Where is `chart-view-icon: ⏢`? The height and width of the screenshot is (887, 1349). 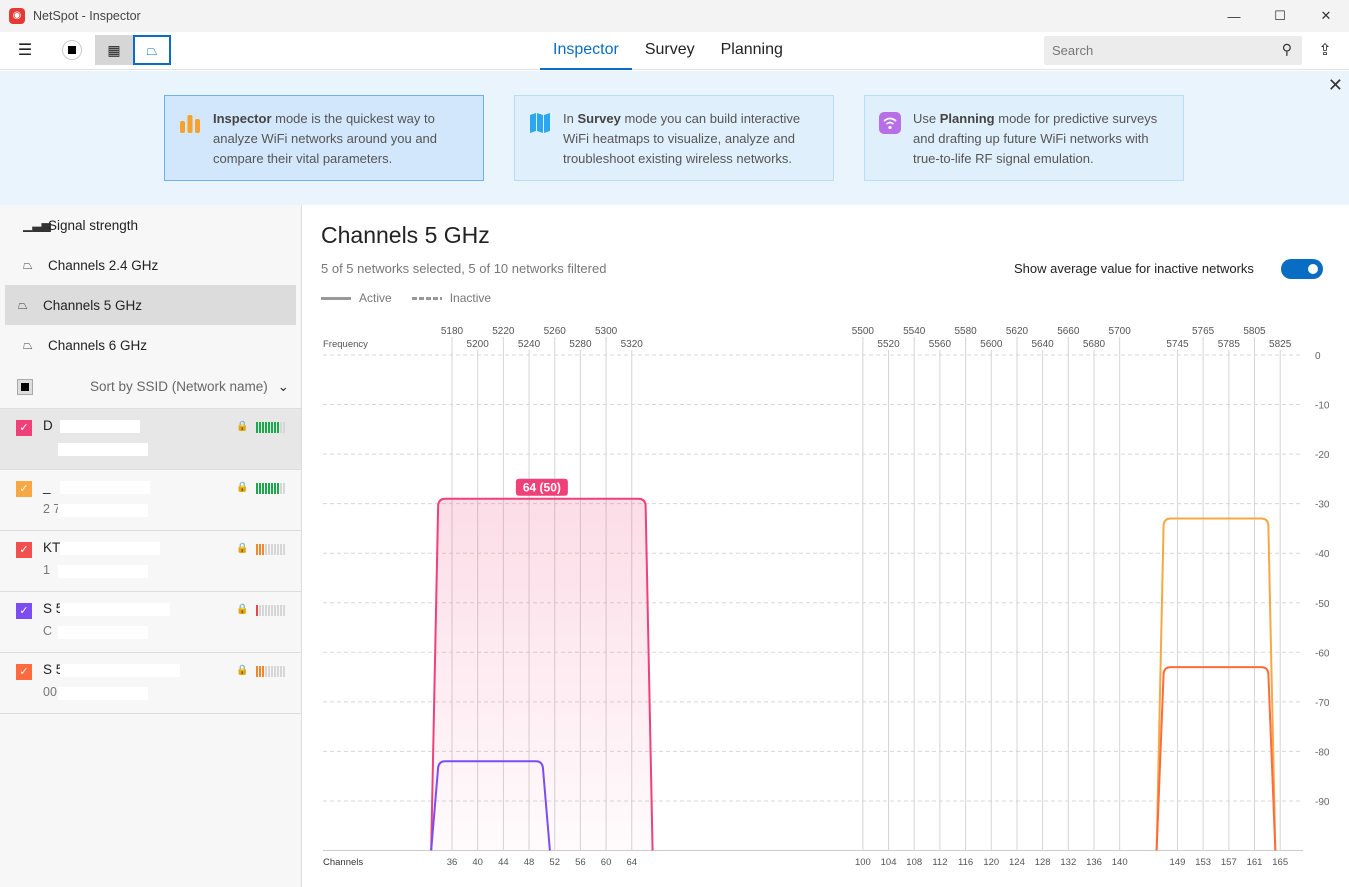
chart-view-icon: ⏢ is located at coordinates (152, 50).